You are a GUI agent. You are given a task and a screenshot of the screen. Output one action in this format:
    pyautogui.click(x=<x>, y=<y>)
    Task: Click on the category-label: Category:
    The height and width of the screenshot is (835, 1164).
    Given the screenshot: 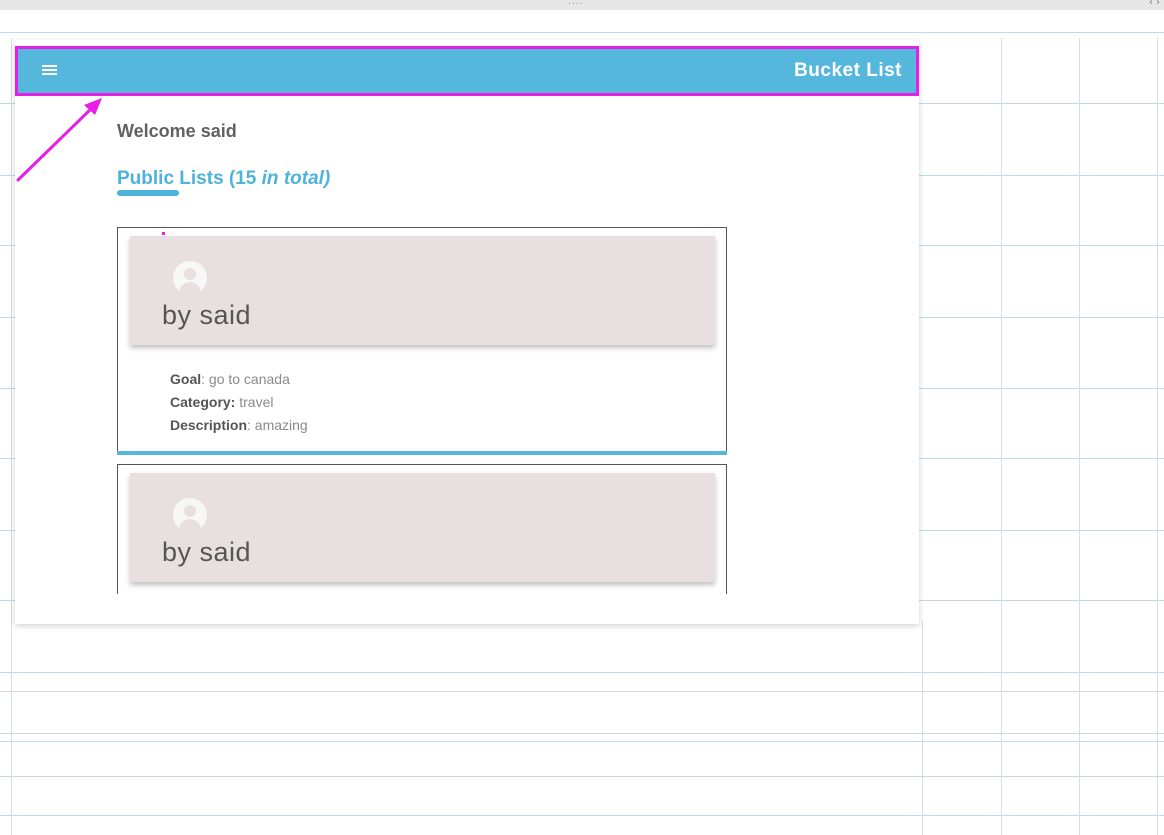 What is the action you would take?
    pyautogui.click(x=203, y=402)
    